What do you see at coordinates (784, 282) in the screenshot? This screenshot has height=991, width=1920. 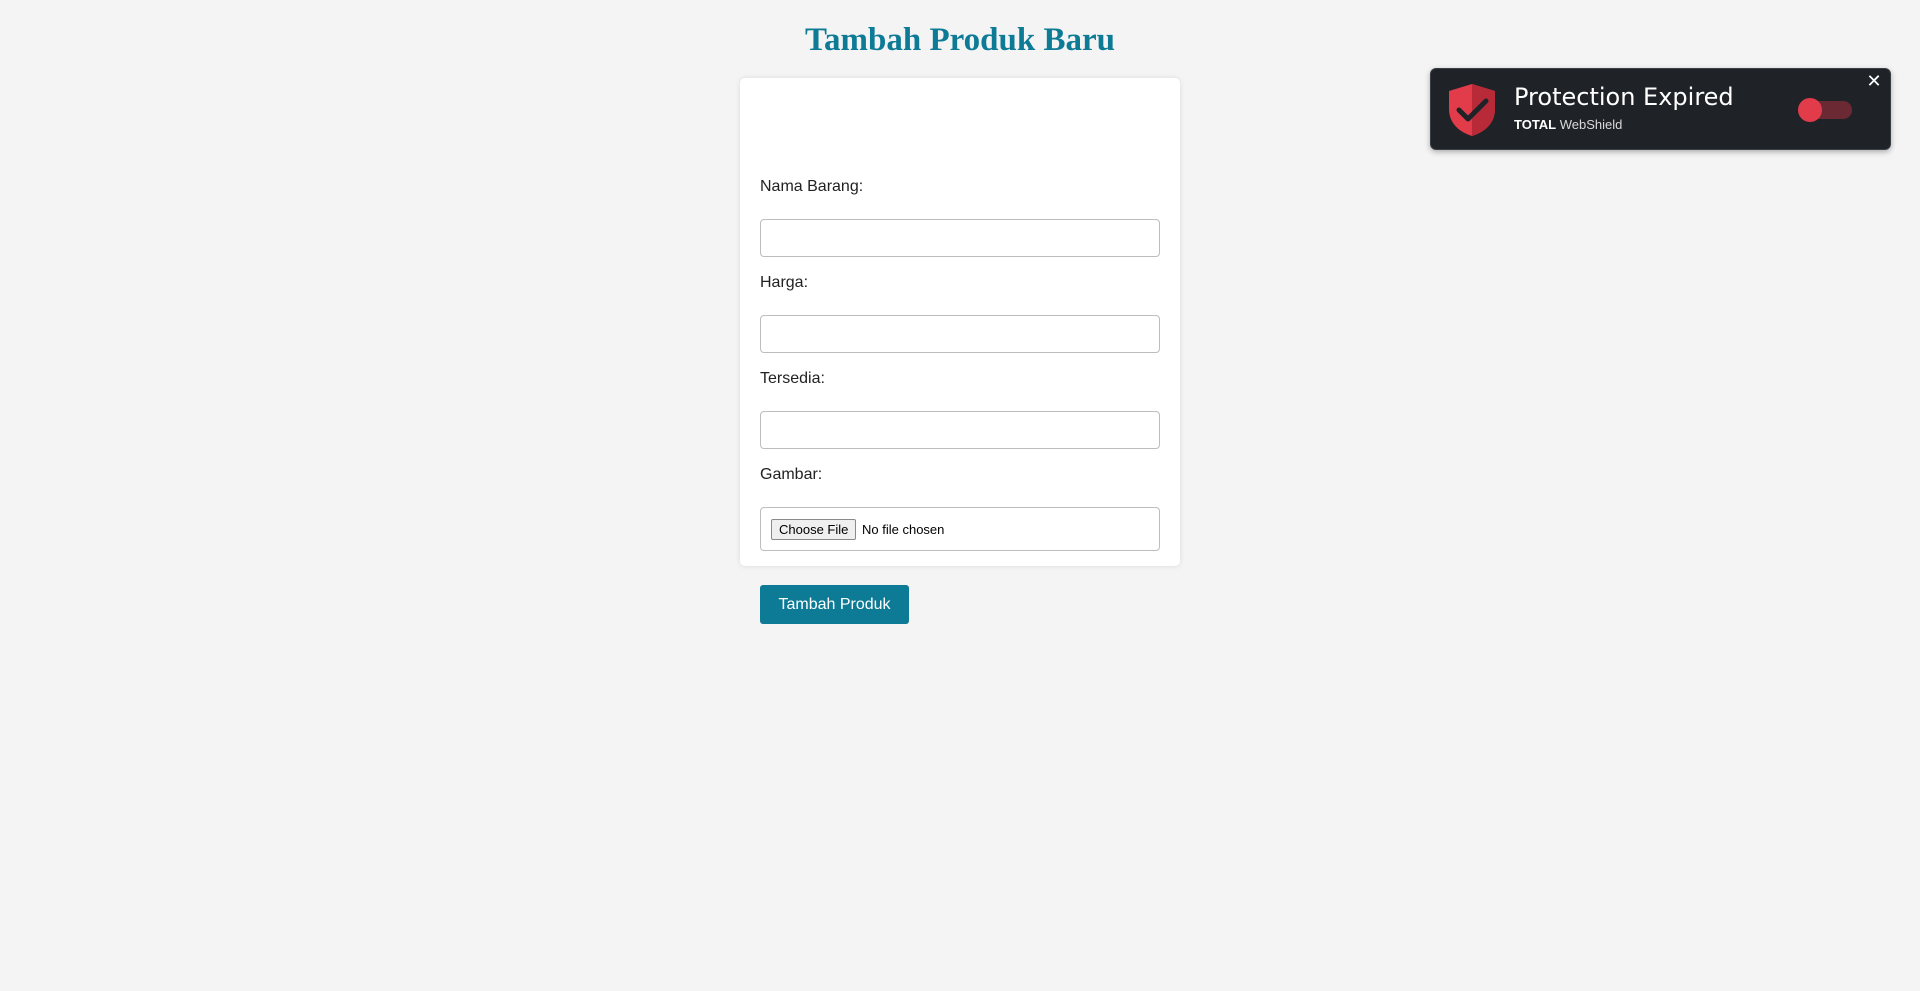 I see `price-label: Harga:` at bounding box center [784, 282].